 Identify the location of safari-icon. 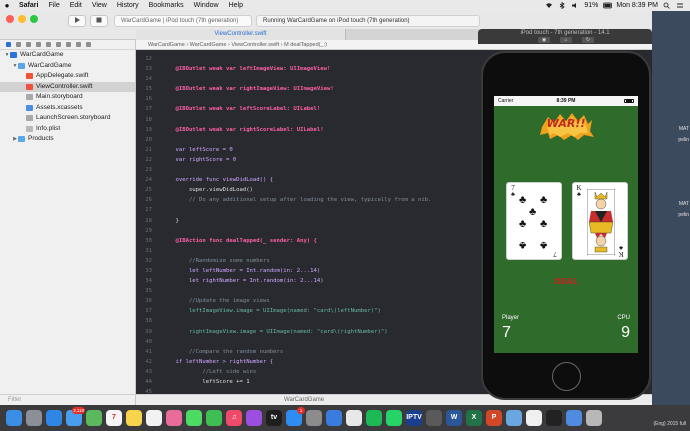
(54, 418).